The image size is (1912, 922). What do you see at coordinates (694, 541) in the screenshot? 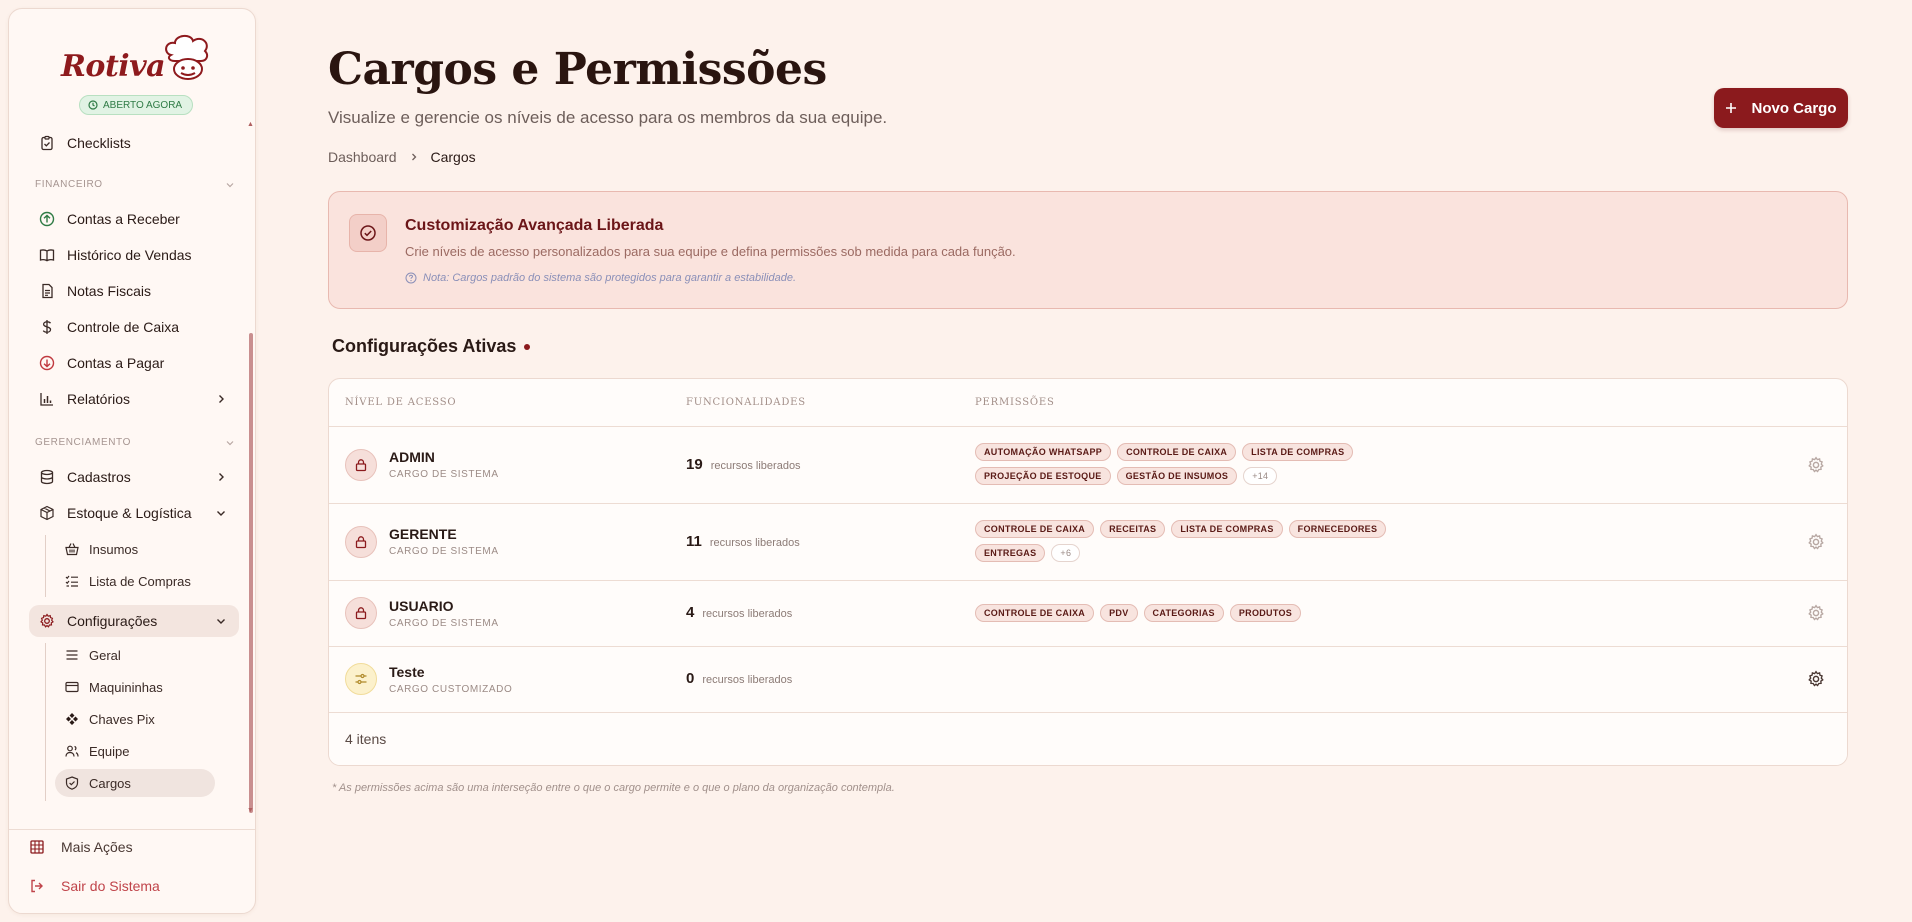
I see `features-count-number: 11` at bounding box center [694, 541].